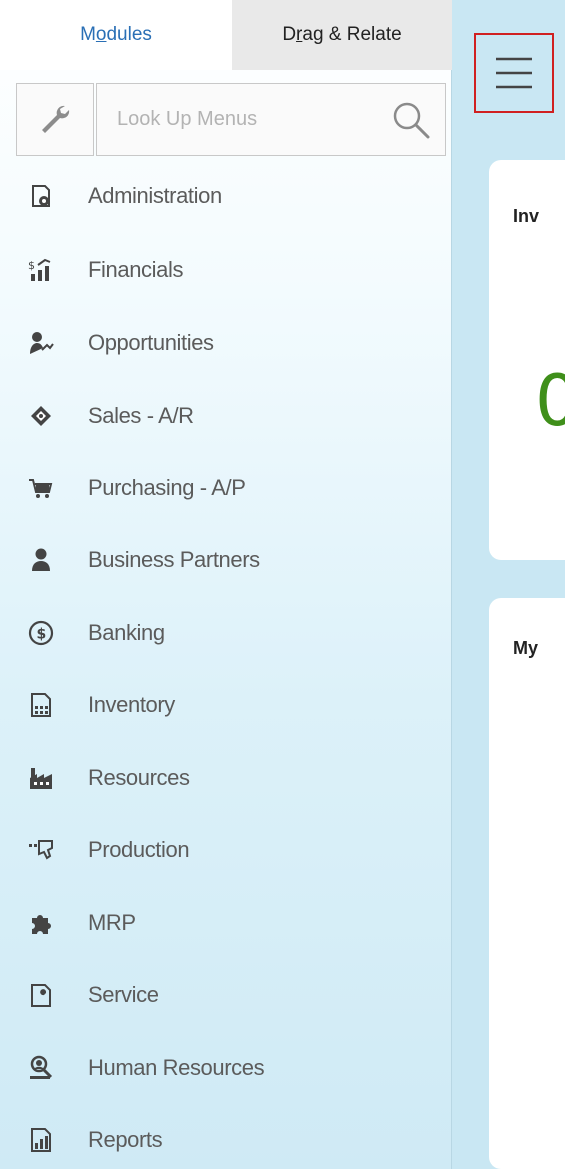 The width and height of the screenshot is (565, 1169). What do you see at coordinates (41, 1140) in the screenshot?
I see `reports-icon` at bounding box center [41, 1140].